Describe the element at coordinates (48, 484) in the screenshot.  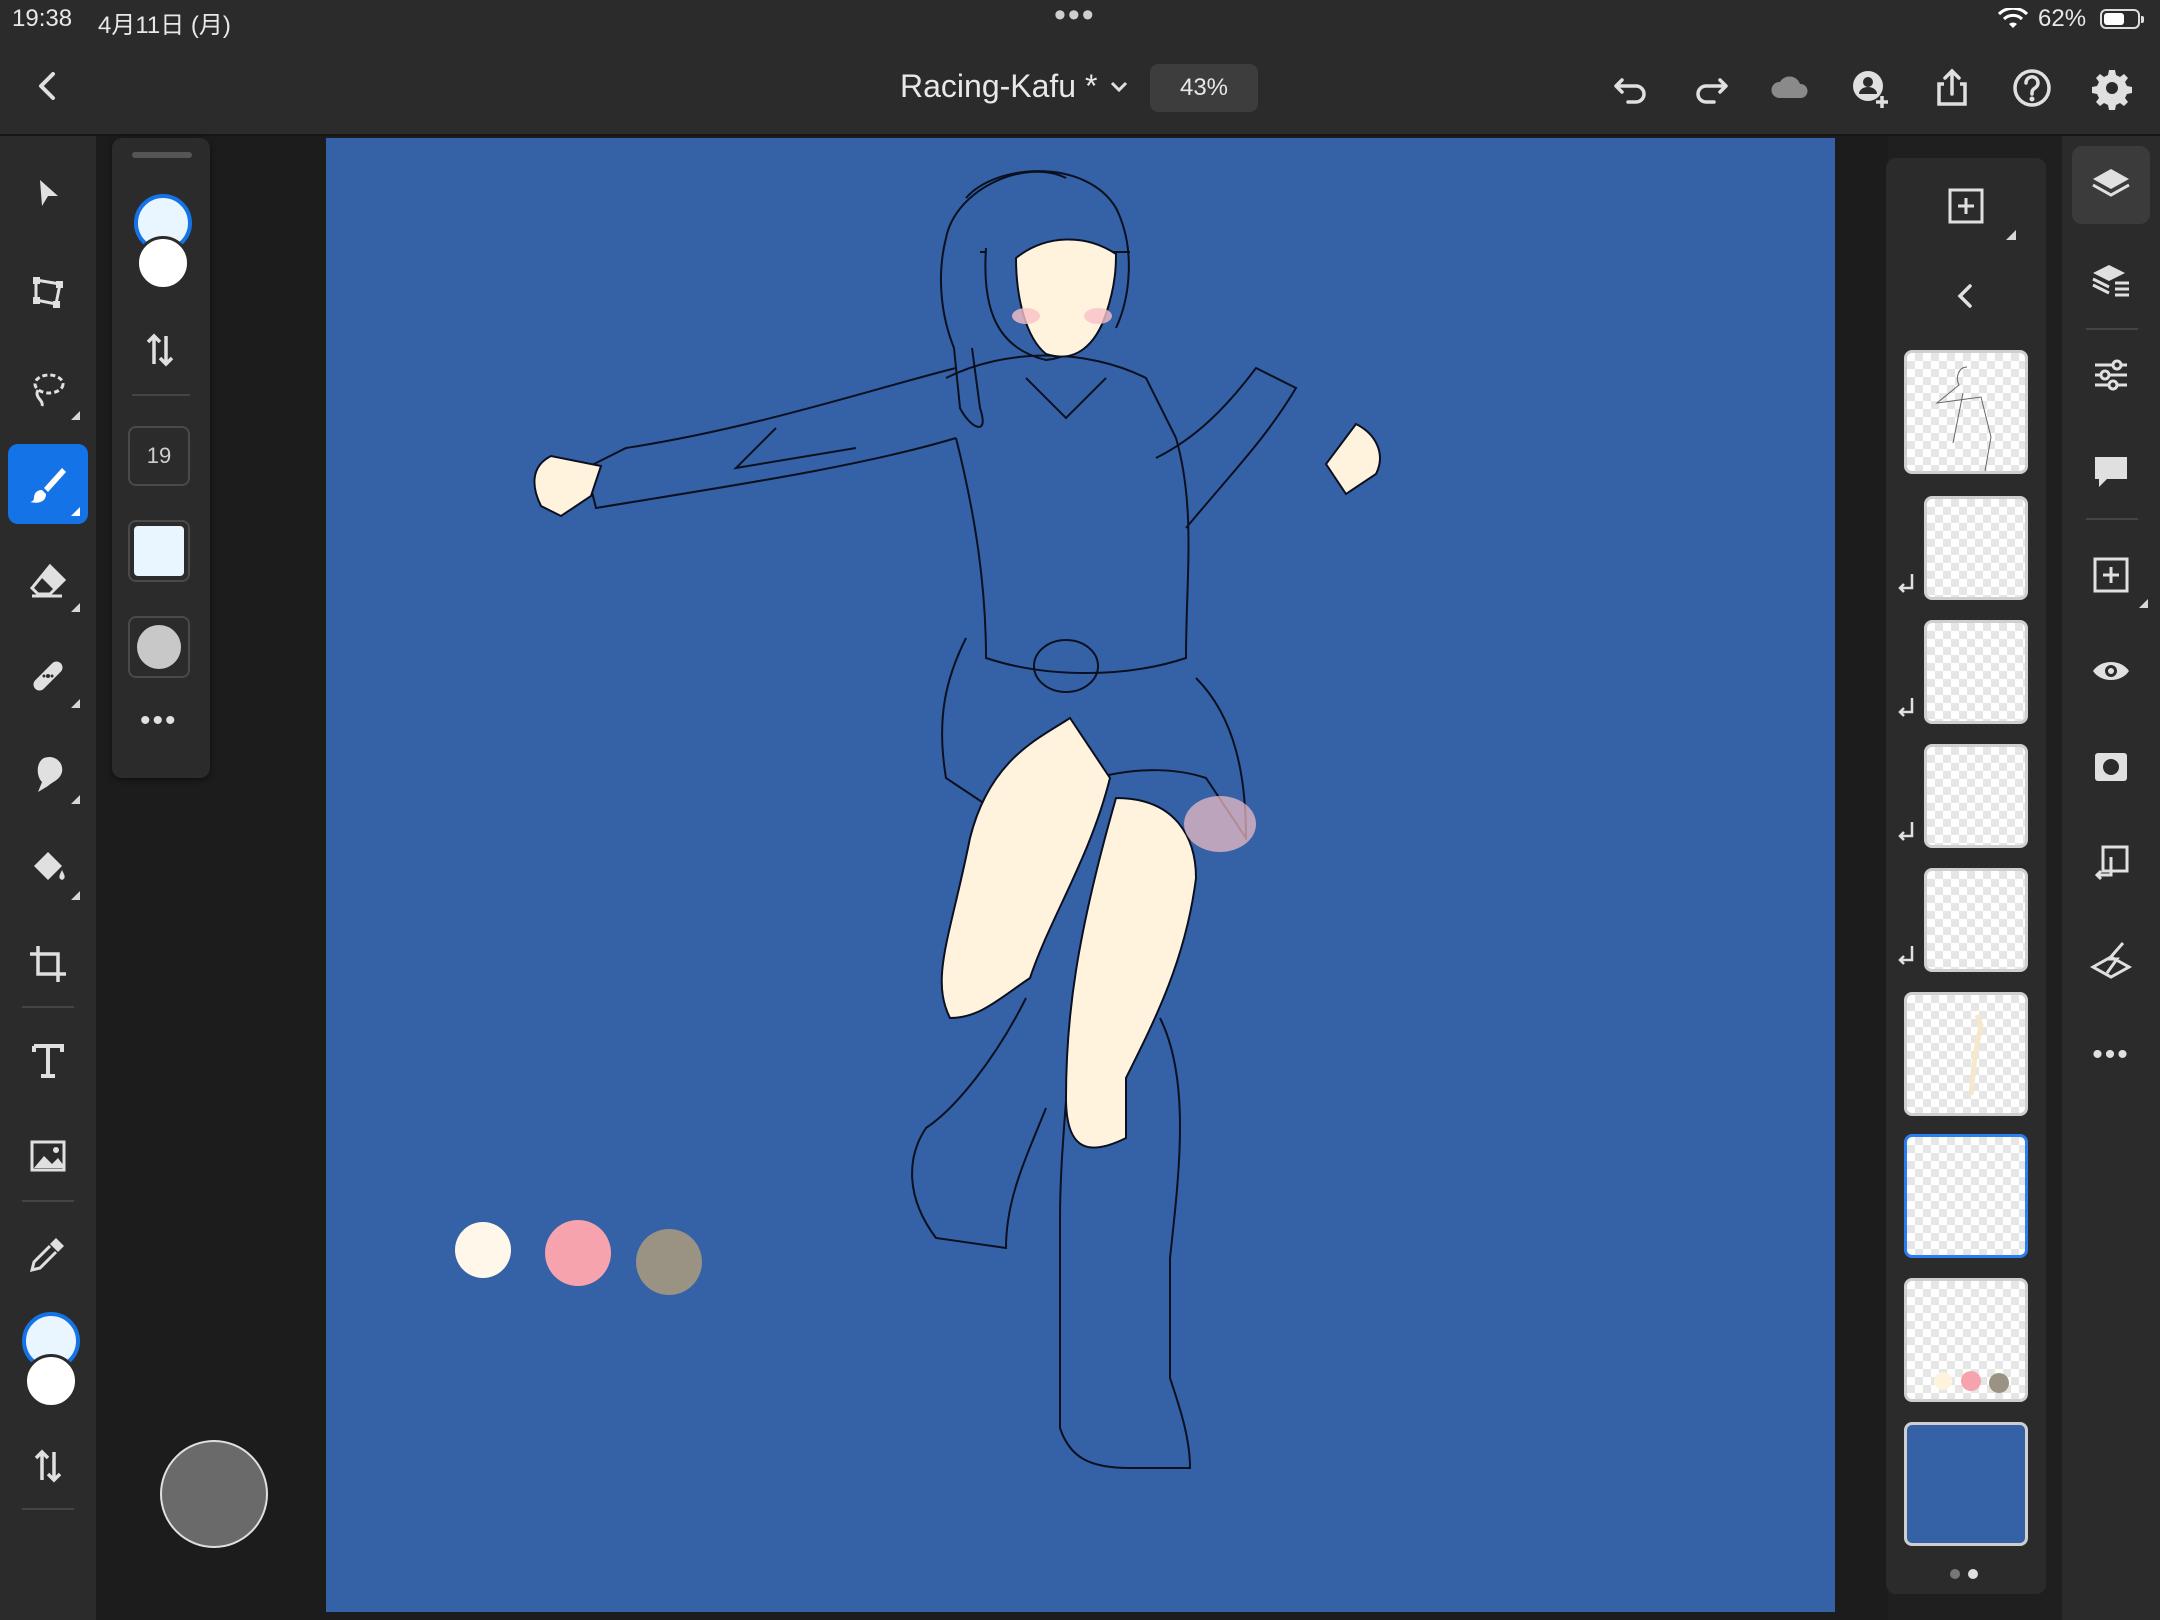
I see `brush-icon` at that location.